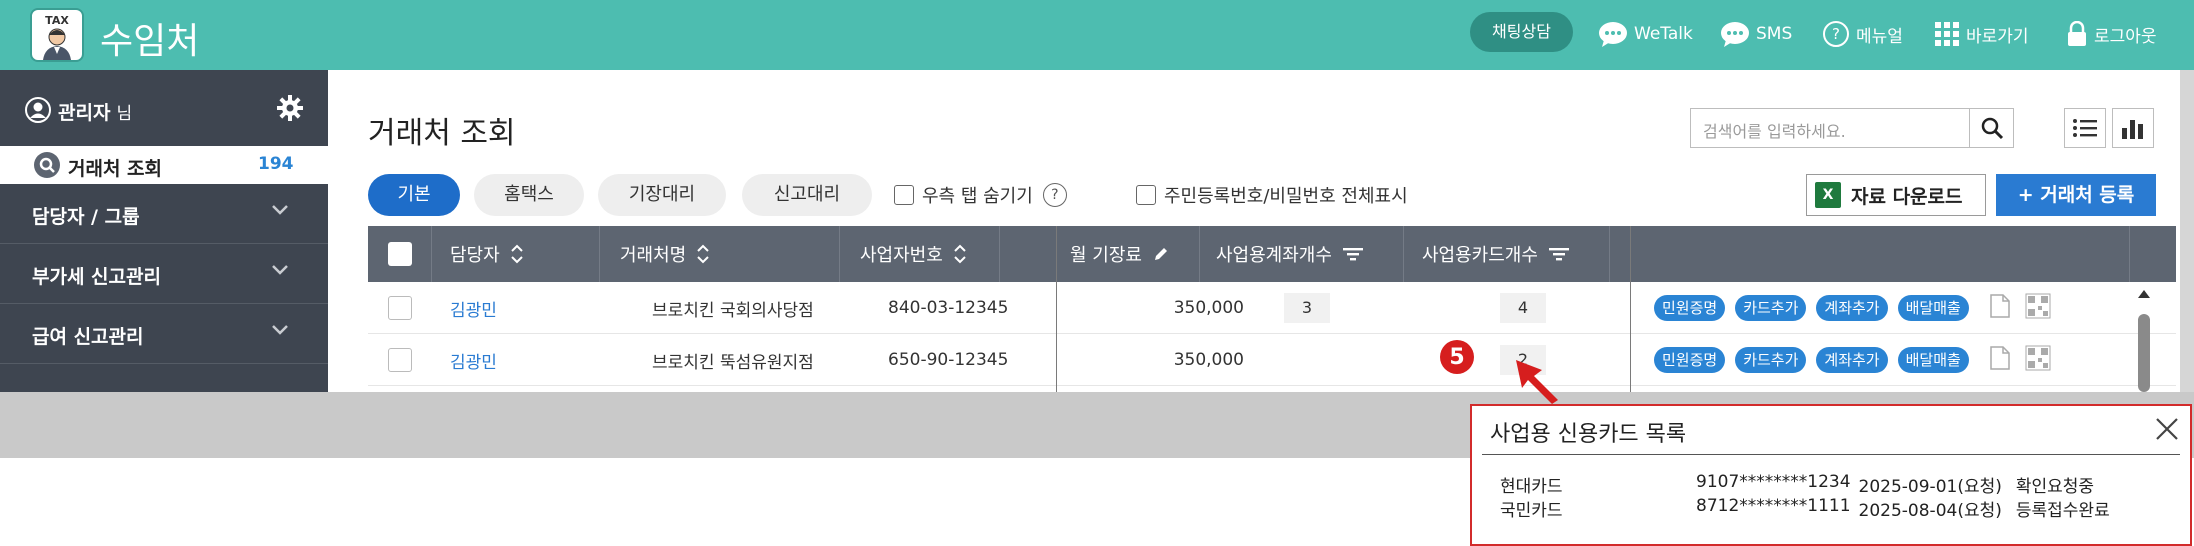 This screenshot has width=2194, height=546. Describe the element at coordinates (1828, 195) in the screenshot. I see `excel-icon: X` at that location.